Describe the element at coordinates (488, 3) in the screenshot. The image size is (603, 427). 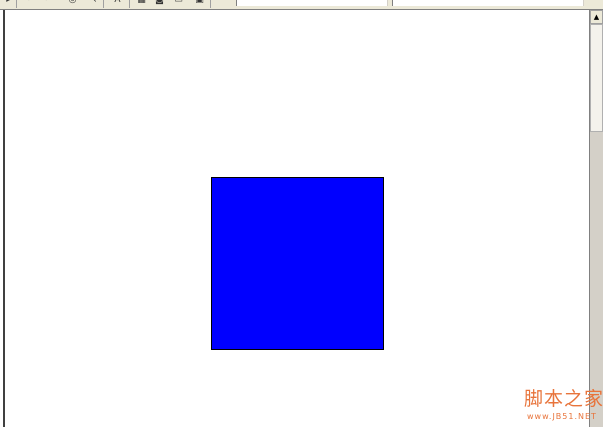
I see `toolbar-input-secondary` at that location.